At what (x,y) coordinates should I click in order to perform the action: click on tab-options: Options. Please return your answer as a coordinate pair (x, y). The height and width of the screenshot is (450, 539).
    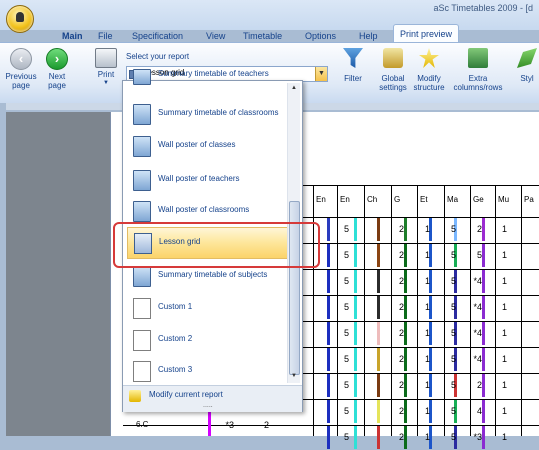
    Looking at the image, I should click on (320, 36).